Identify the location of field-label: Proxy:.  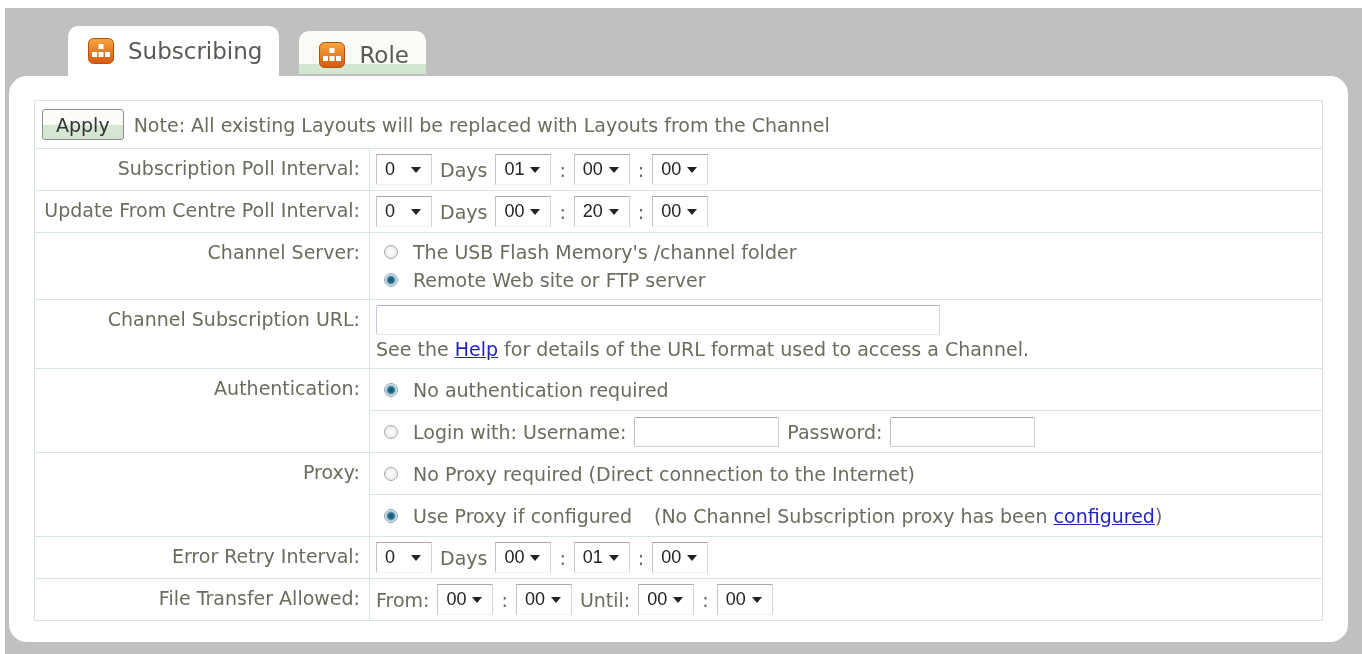
(331, 472).